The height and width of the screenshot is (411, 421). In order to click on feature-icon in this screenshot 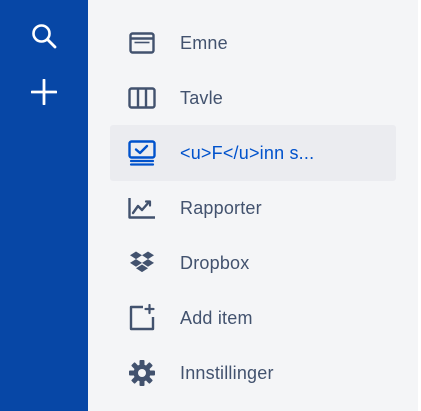, I will do `click(142, 153)`.